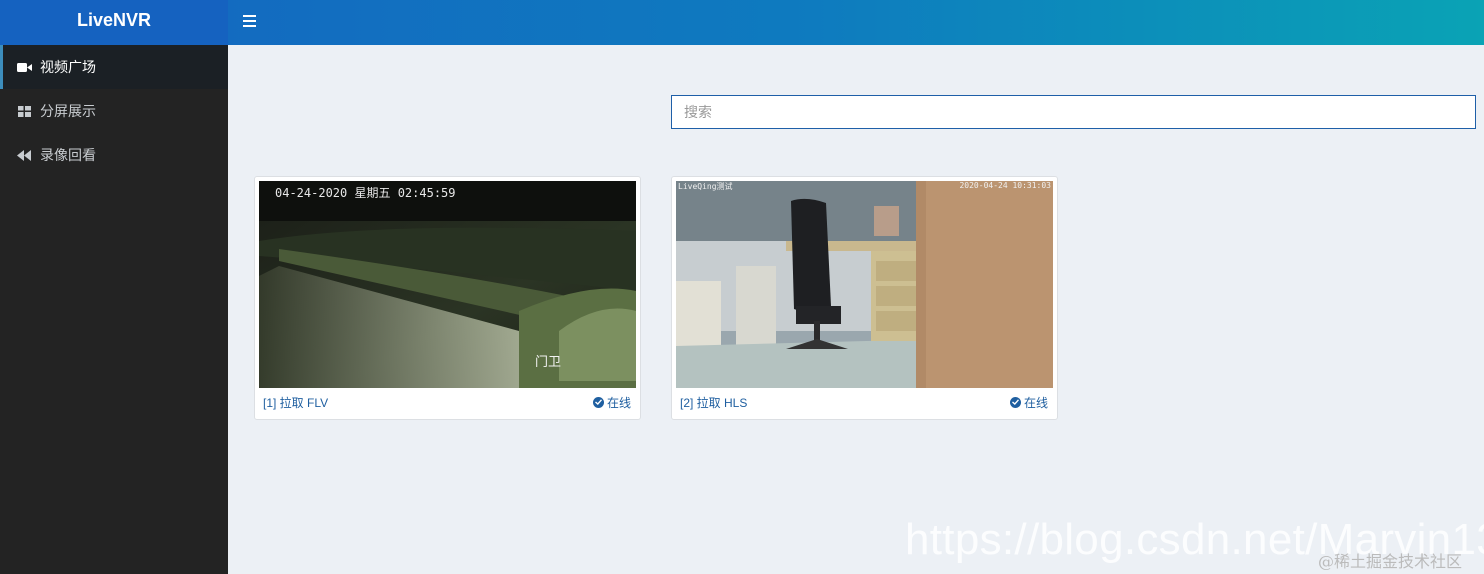 This screenshot has height=574, width=1484. Describe the element at coordinates (114, 67) in the screenshot. I see `sidebar-item-video-square: 视频广场` at that location.